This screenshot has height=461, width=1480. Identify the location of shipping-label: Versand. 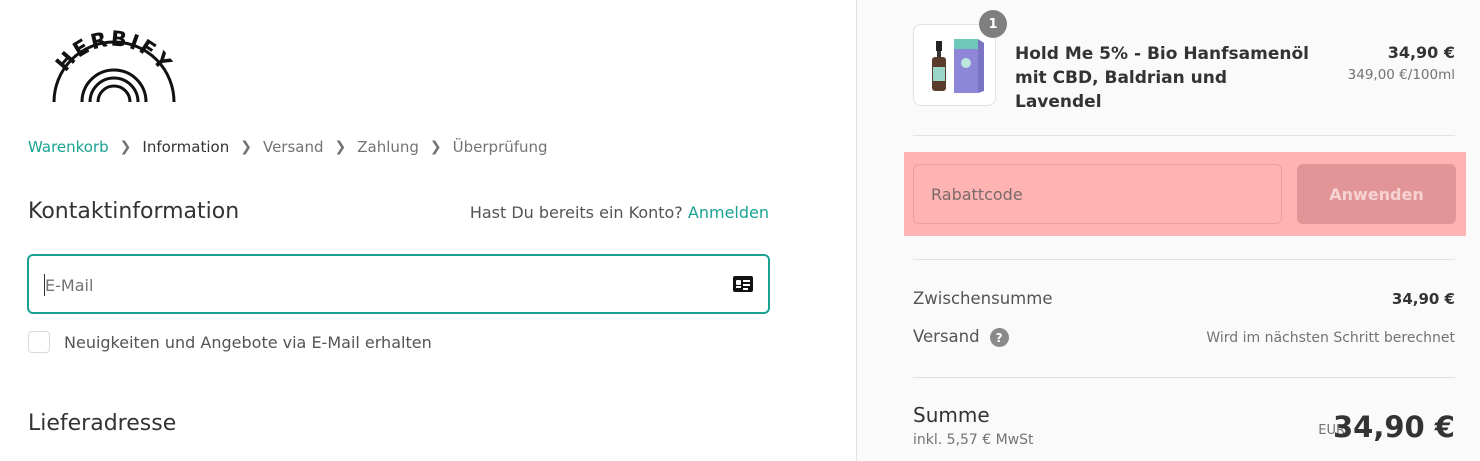
(946, 336).